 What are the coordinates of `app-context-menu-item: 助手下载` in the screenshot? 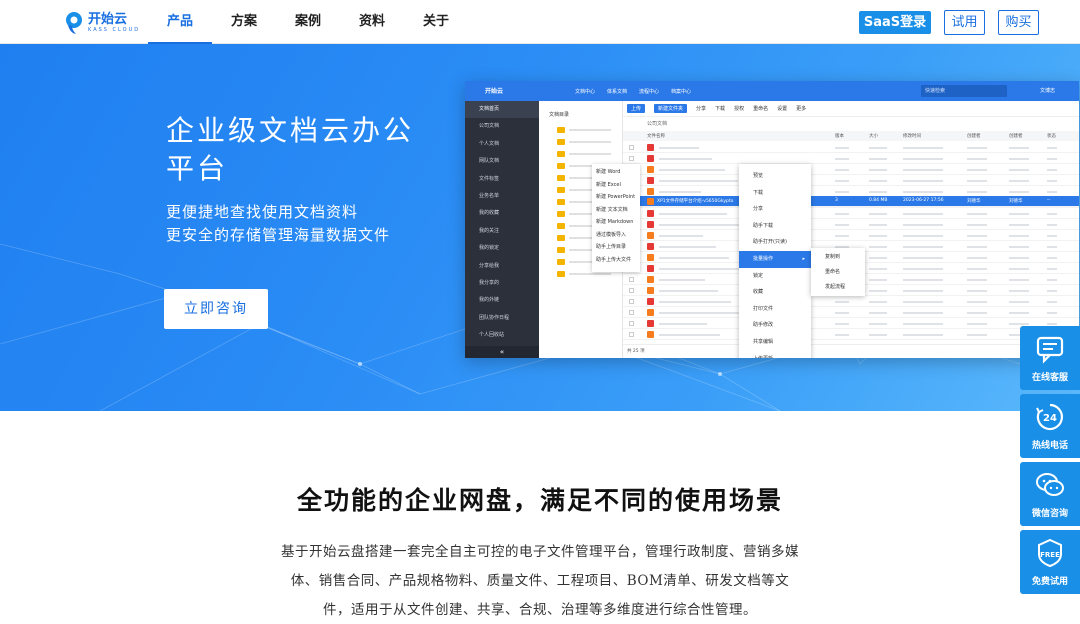 It's located at (775, 226).